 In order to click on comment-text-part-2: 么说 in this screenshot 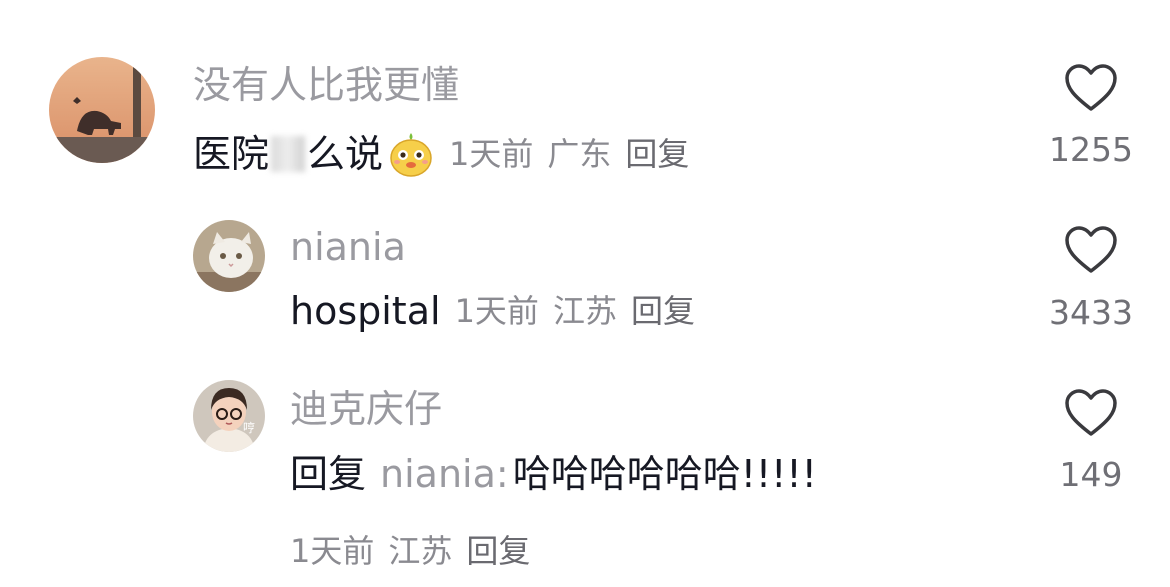, I will do `click(345, 154)`.